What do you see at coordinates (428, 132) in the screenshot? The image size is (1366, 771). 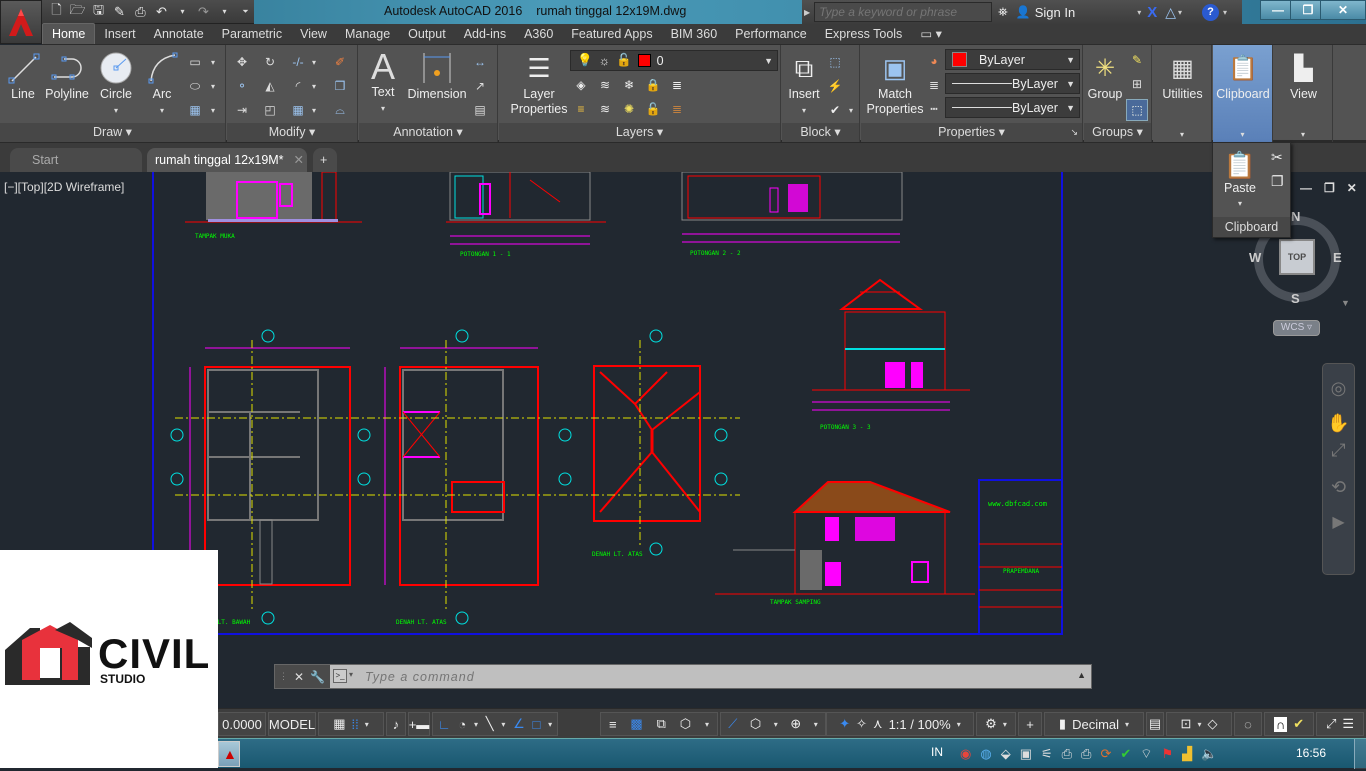 I see `annotation-panel-title: Annotation ▾` at bounding box center [428, 132].